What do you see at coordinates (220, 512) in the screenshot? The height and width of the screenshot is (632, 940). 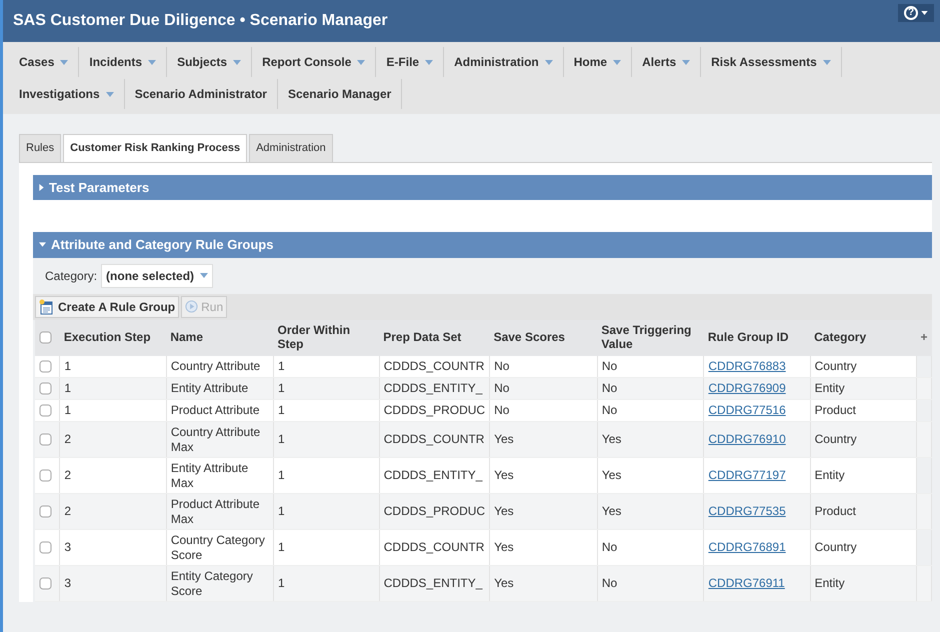 I see `table-cell: Product Attribute Max` at bounding box center [220, 512].